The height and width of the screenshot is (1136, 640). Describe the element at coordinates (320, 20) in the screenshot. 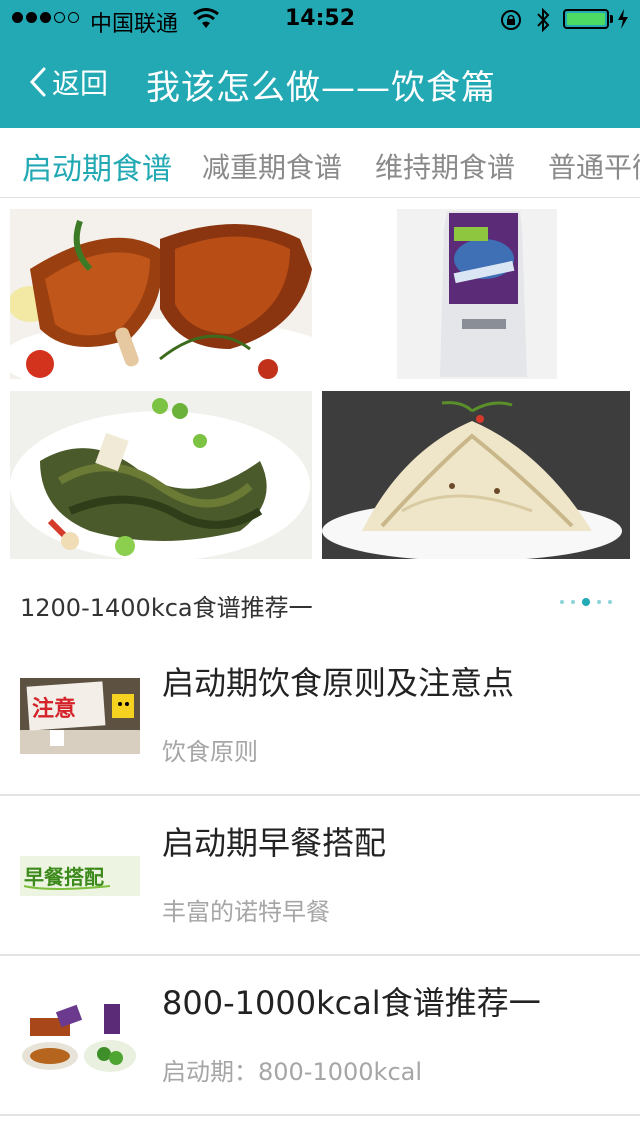

I see `status-bar: 中国联通 14:52` at that location.